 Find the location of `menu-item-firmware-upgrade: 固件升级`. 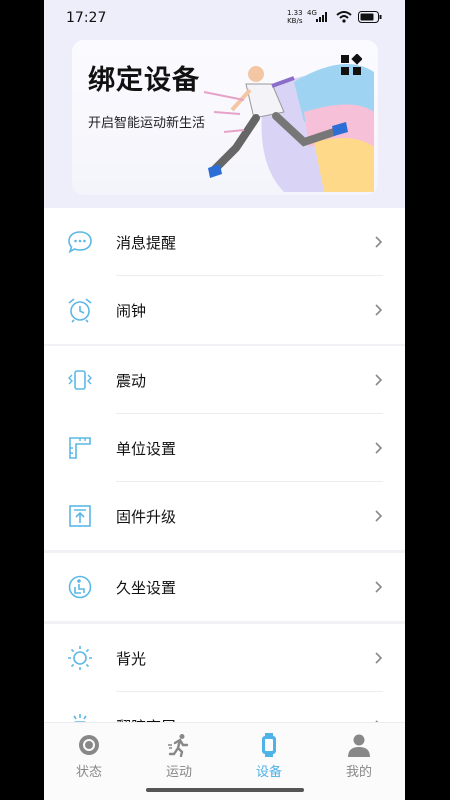

menu-item-firmware-upgrade: 固件升级 is located at coordinates (224, 516).